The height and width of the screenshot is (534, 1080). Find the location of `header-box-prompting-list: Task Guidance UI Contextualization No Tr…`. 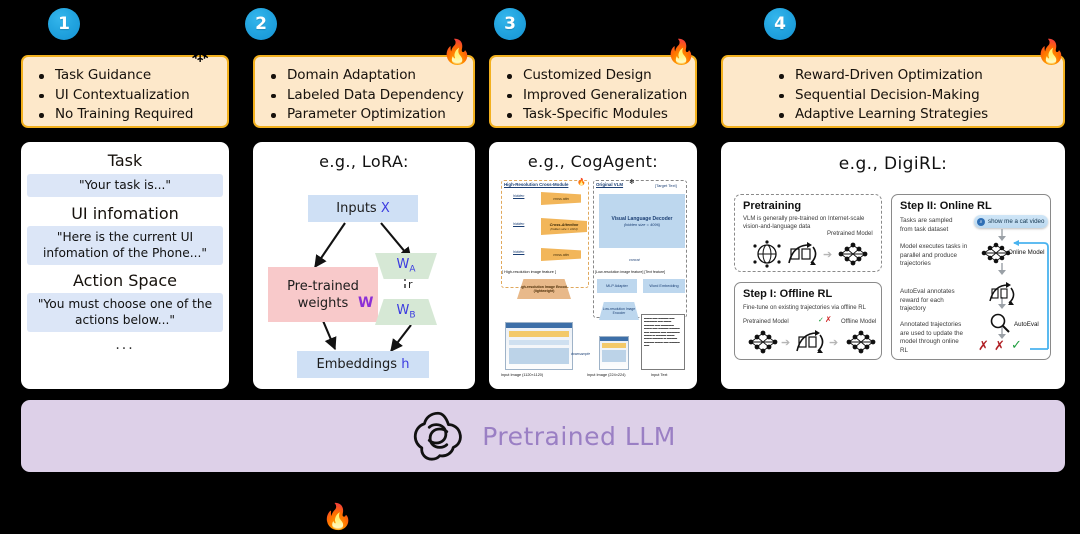

header-box-prompting-list: Task Guidance UI Contextualization No Tr… is located at coordinates (125, 95).